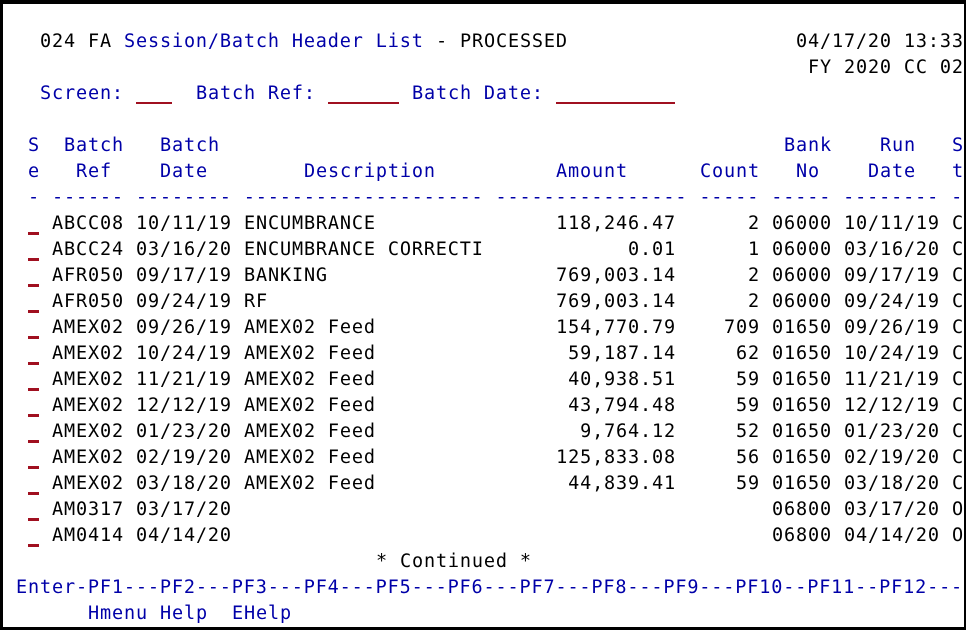 This screenshot has height=630, width=966. I want to click on cell-batch-date: 12/12/19, so click(184, 405).